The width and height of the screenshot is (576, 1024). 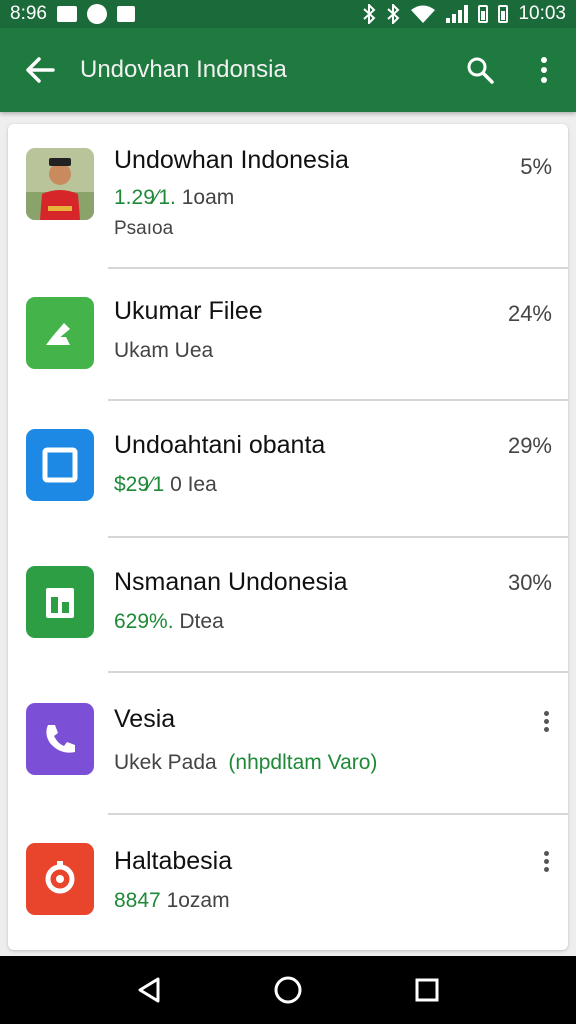 I want to click on list-item: Nsmanan Undonesia 629%. Dtea 30%, so click(x=288, y=605).